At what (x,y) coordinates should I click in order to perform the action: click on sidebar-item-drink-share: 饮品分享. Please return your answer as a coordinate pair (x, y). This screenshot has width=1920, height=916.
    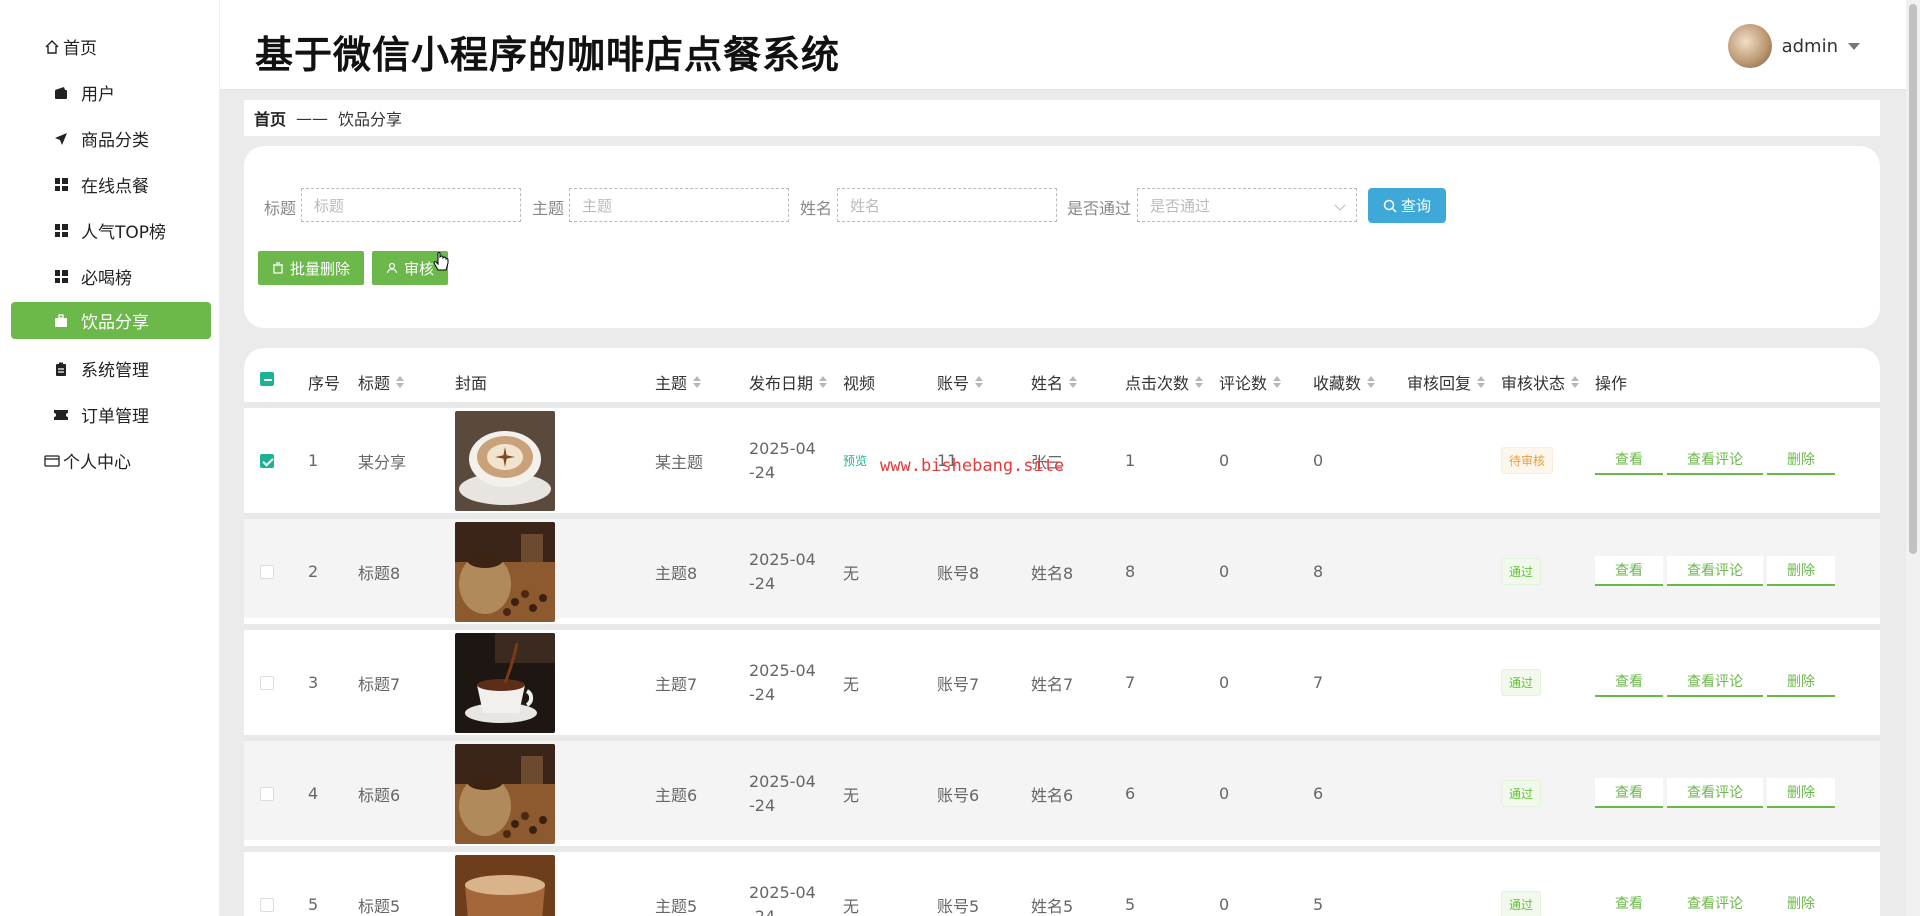
    Looking at the image, I should click on (111, 320).